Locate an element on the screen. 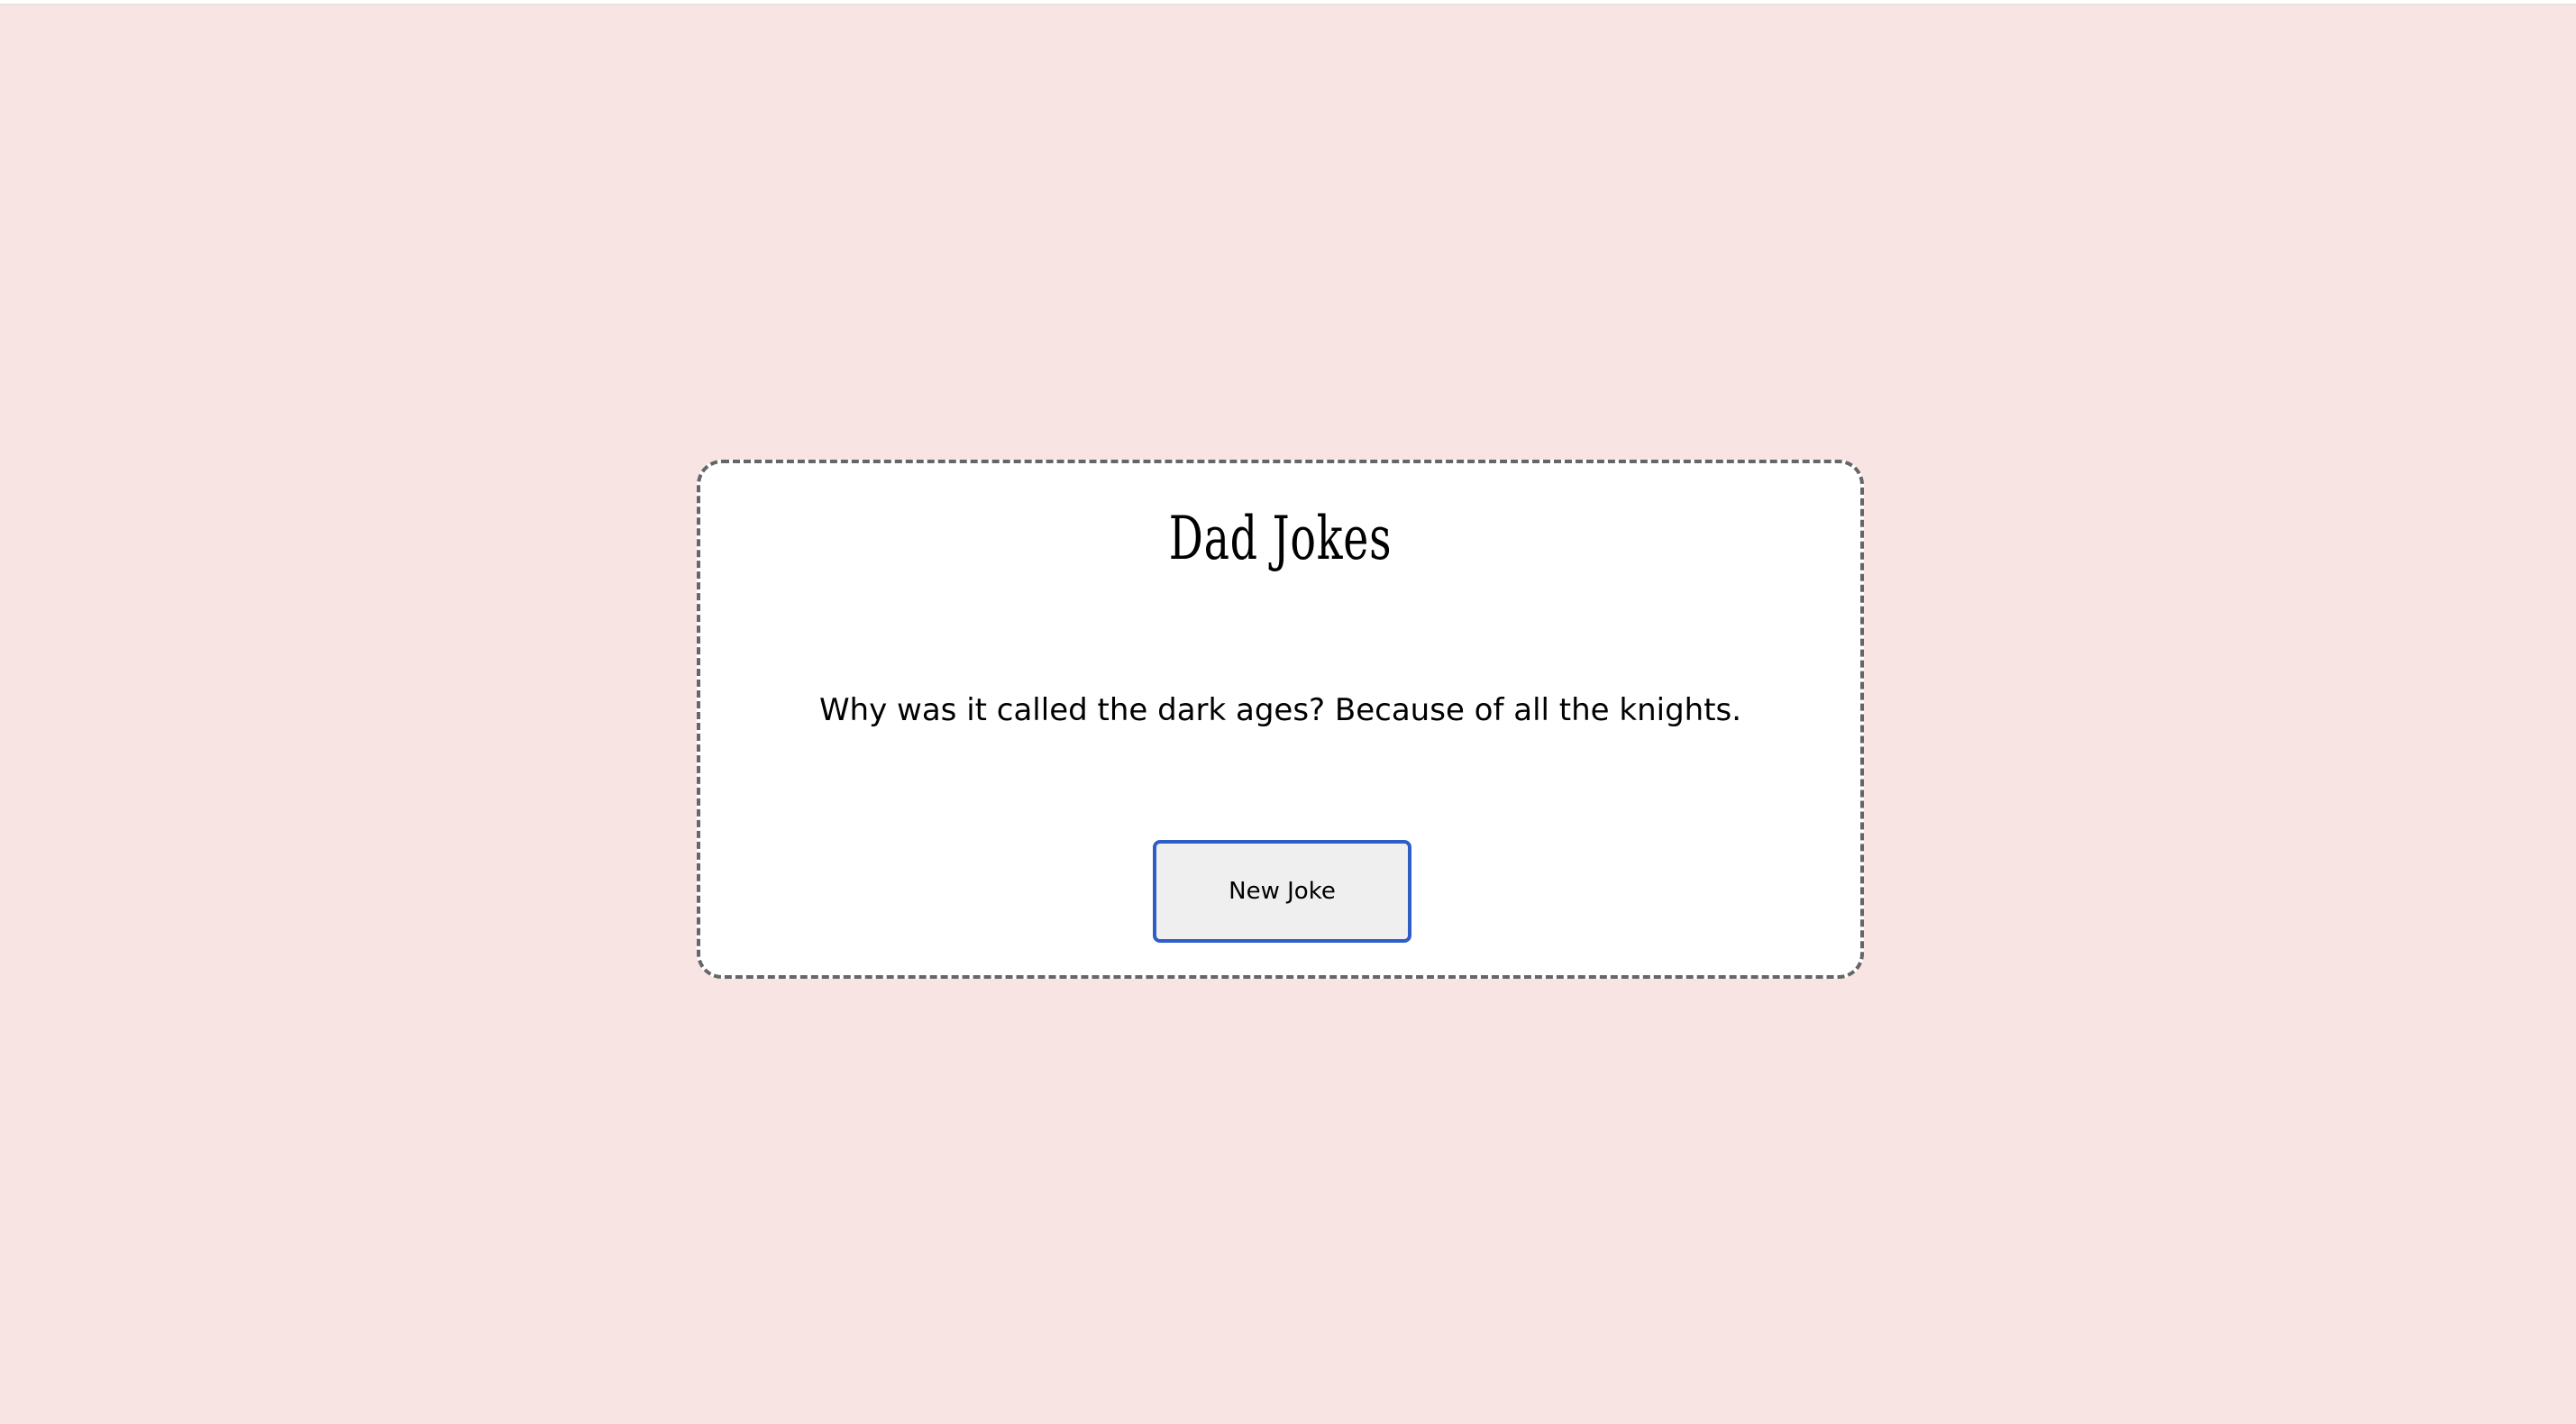 This screenshot has width=2576, height=1424. browser-top-divider is located at coordinates (1288, 2).